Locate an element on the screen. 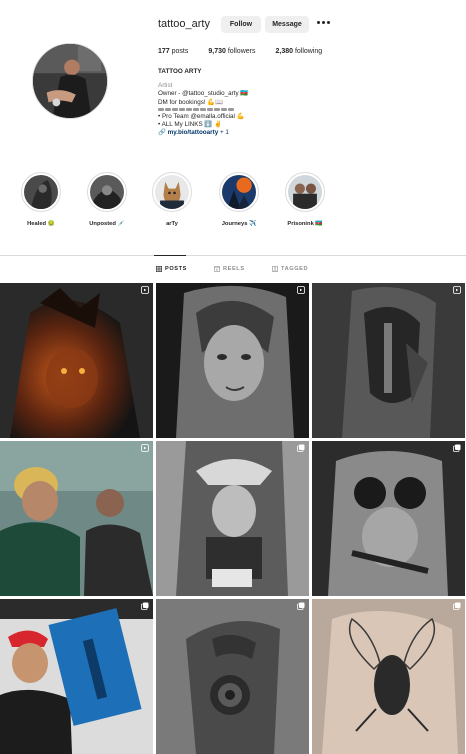 The width and height of the screenshot is (466, 754). highlight-healed-thumbnail is located at coordinates (41, 192).